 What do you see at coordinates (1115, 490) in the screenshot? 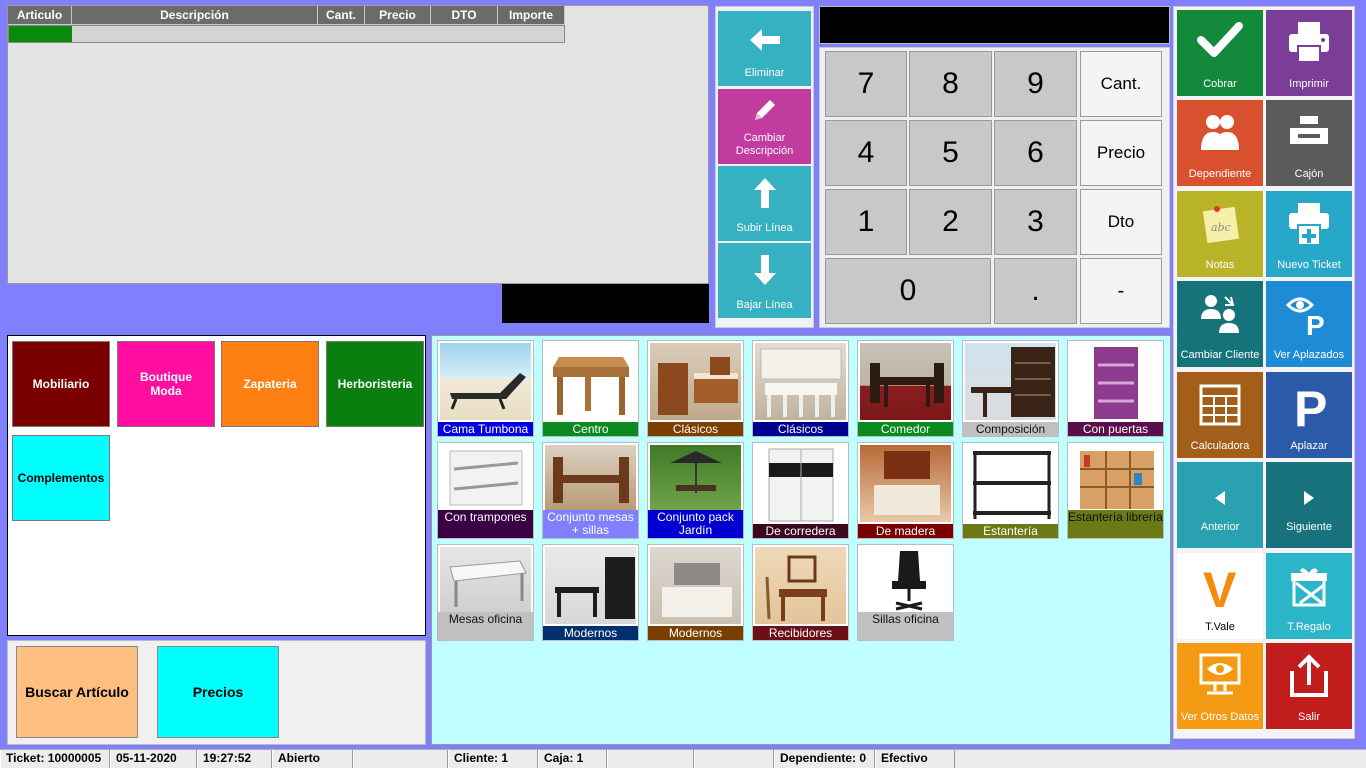
I see `product-estanteria-libreria: Estantería librería` at bounding box center [1115, 490].